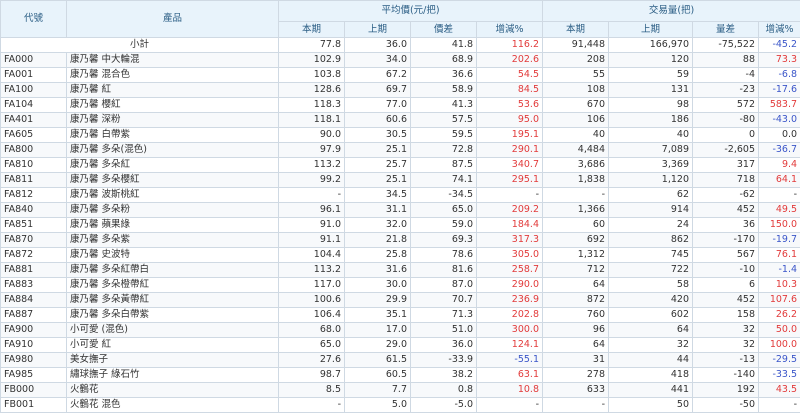 This screenshot has height=413, width=800. I want to click on cell-volume-current: 64, so click(575, 345).